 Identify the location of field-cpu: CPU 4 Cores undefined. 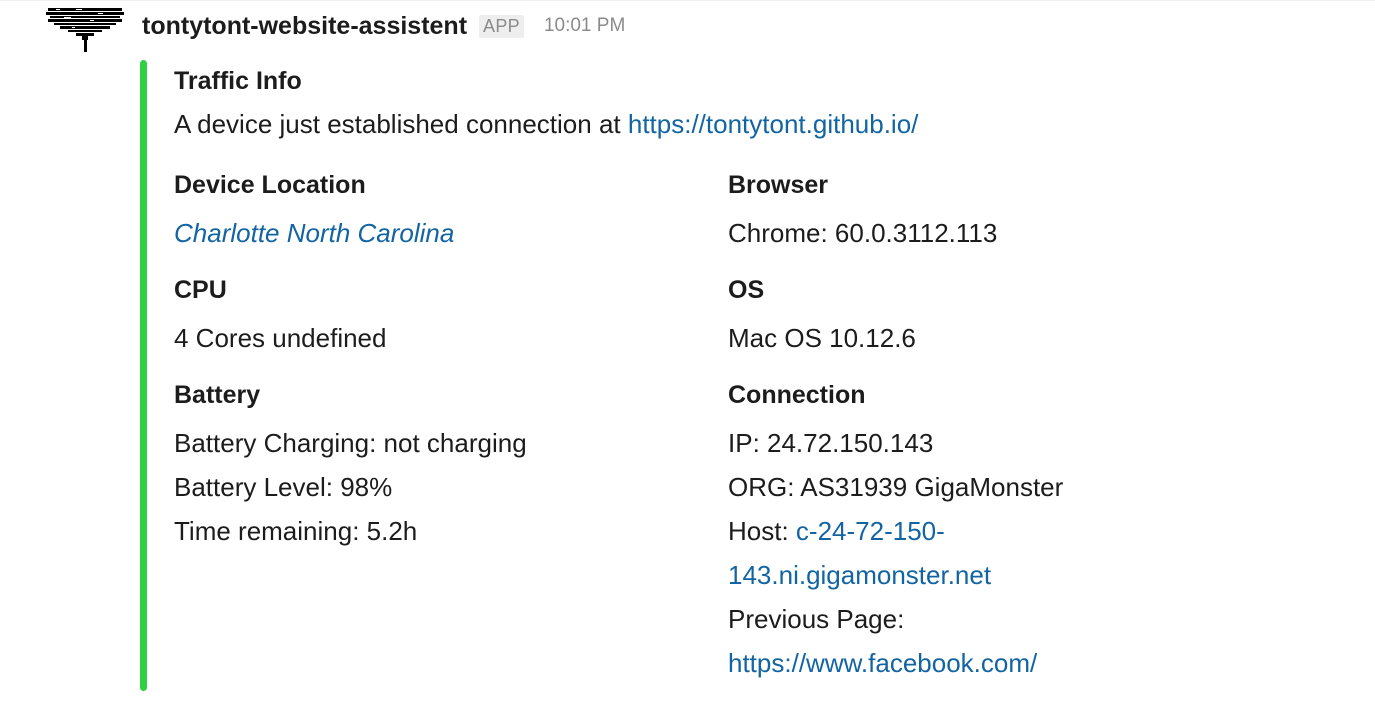
(434, 316).